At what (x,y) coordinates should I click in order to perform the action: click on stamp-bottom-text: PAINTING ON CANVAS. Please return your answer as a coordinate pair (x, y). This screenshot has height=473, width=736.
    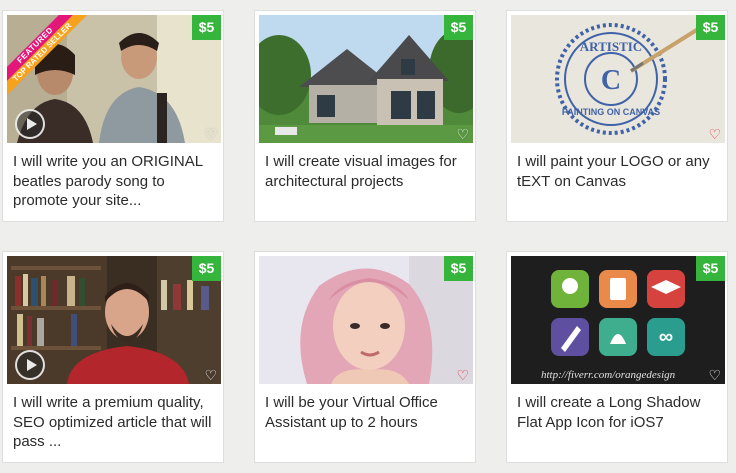
    Looking at the image, I should click on (611, 112).